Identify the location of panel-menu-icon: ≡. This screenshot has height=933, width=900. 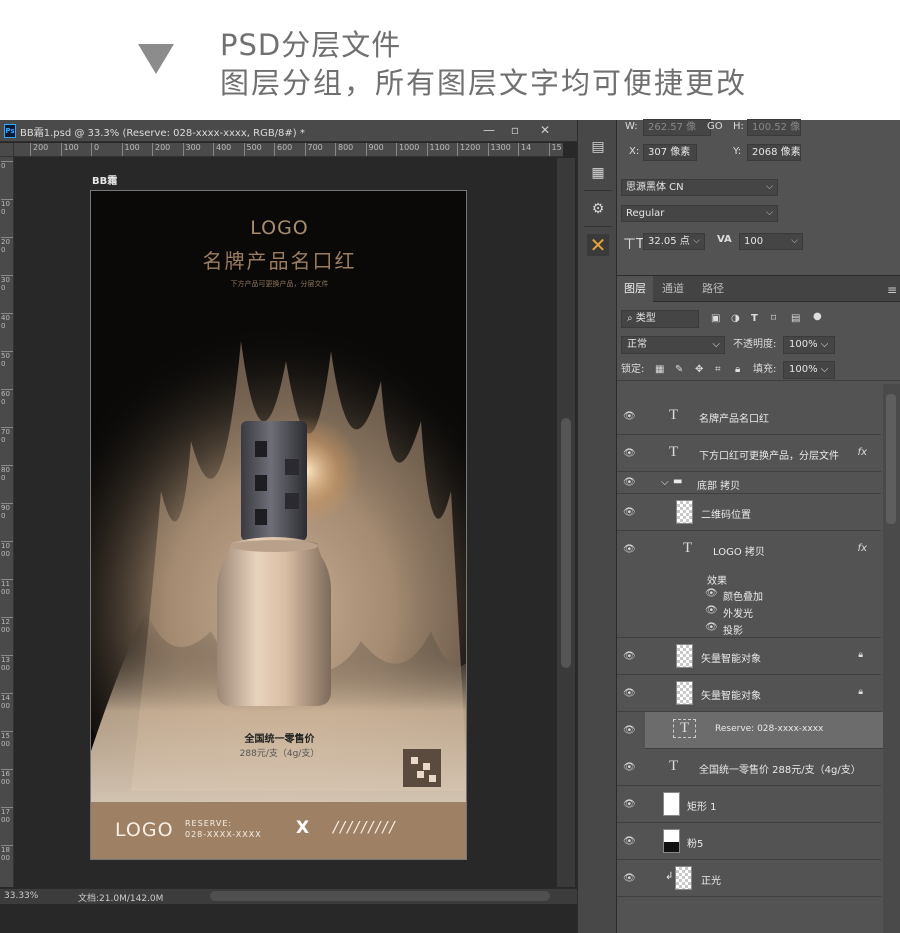
(892, 290).